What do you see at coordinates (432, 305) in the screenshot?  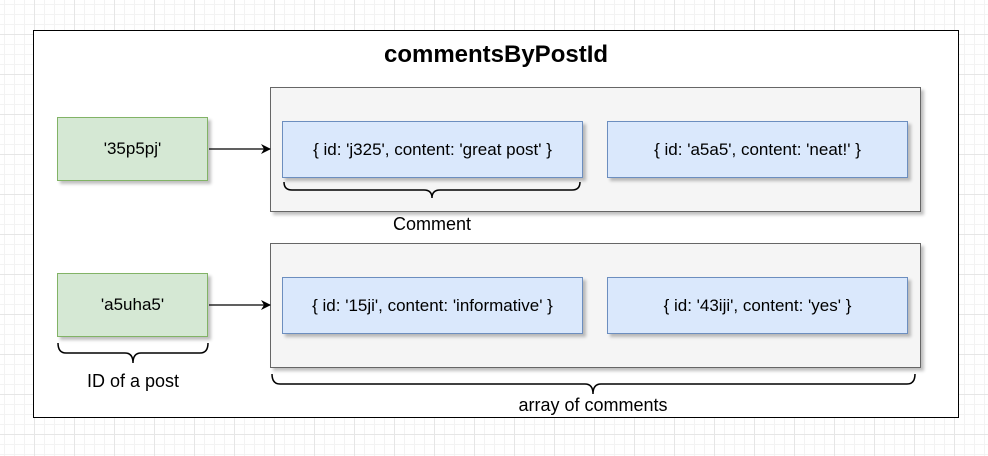 I see `comment-box-2-1: { id: '15ji', content: 'informative' }` at bounding box center [432, 305].